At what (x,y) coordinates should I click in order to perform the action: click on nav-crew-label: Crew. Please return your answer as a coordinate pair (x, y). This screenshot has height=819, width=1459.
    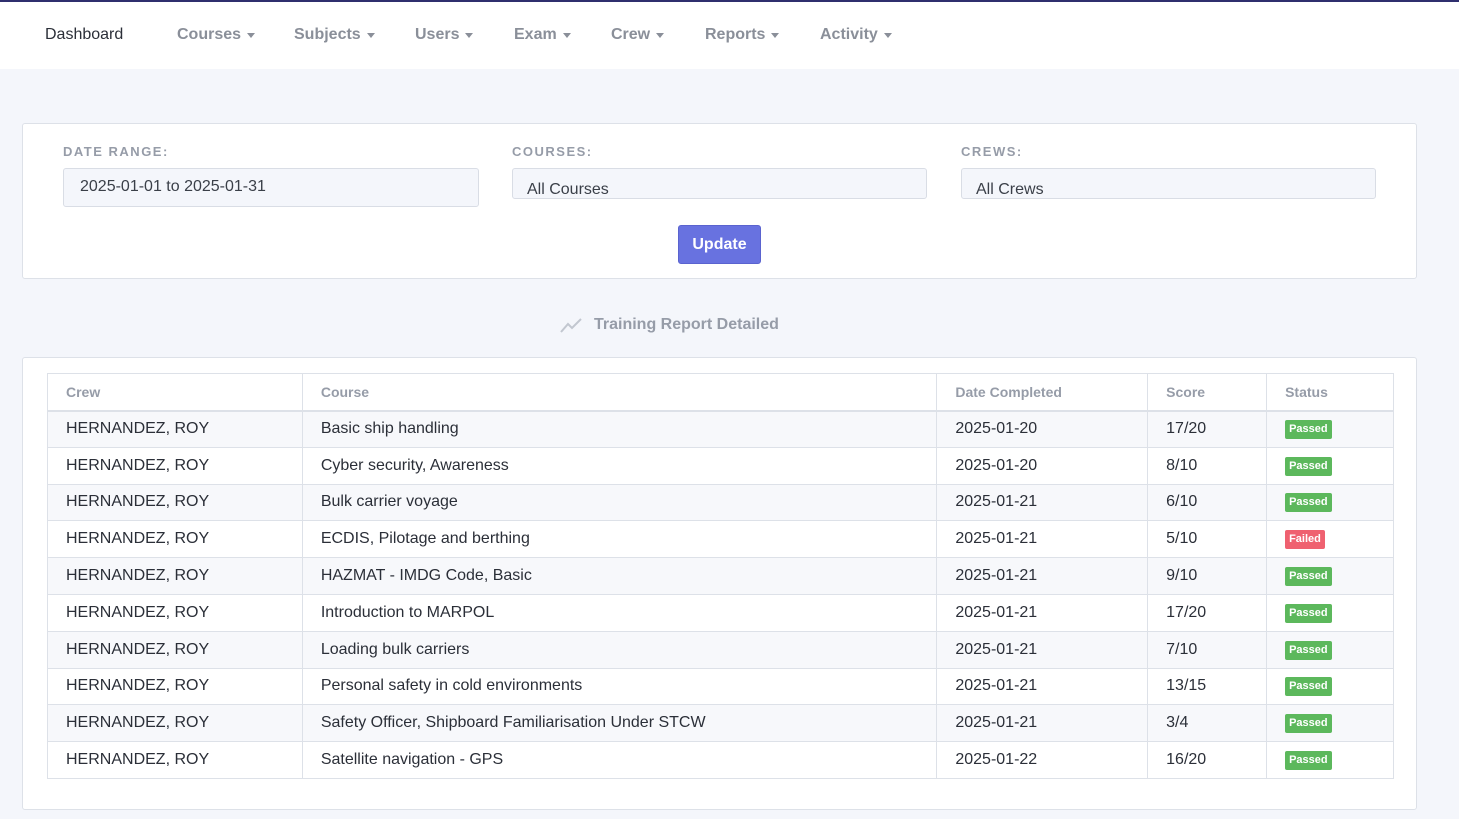
    Looking at the image, I should click on (631, 34).